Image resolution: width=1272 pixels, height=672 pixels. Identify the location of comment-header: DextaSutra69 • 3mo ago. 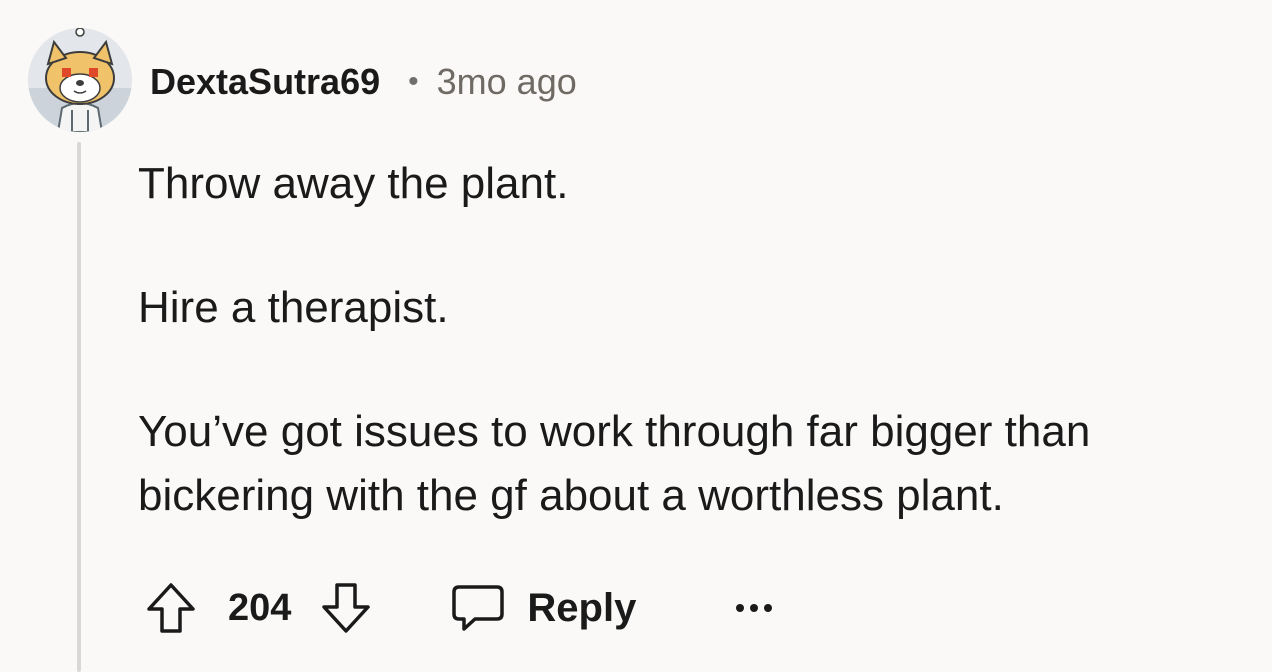
(363, 82).